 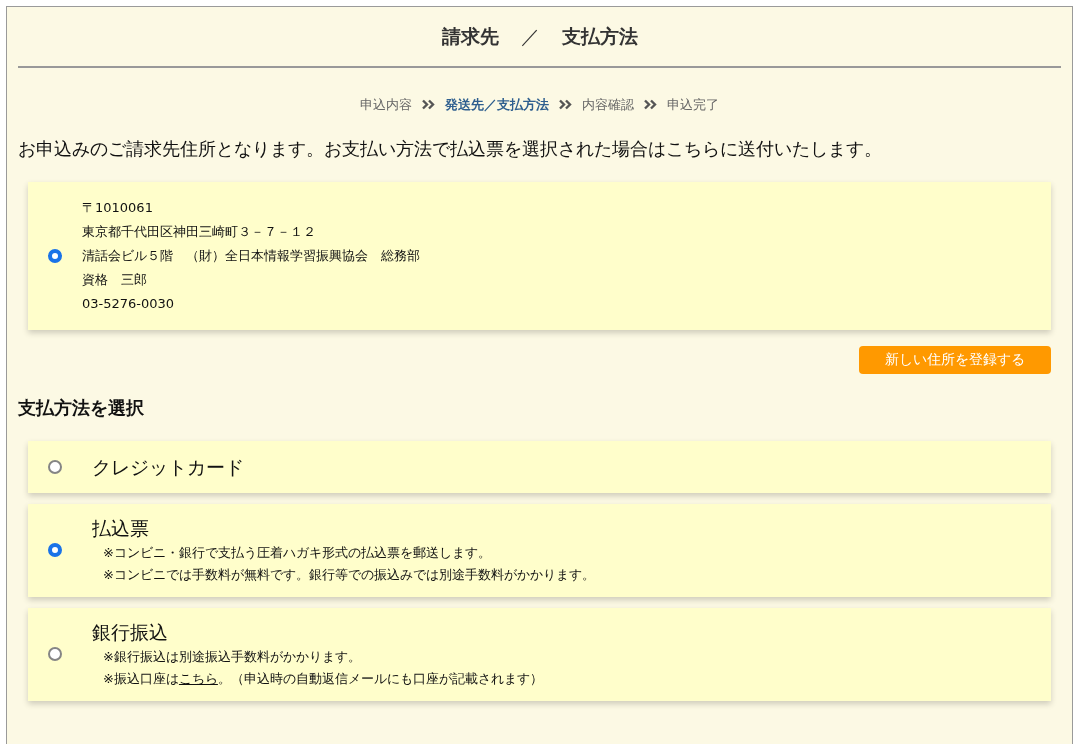 I want to click on address-line: 資格 三郎, so click(x=115, y=279).